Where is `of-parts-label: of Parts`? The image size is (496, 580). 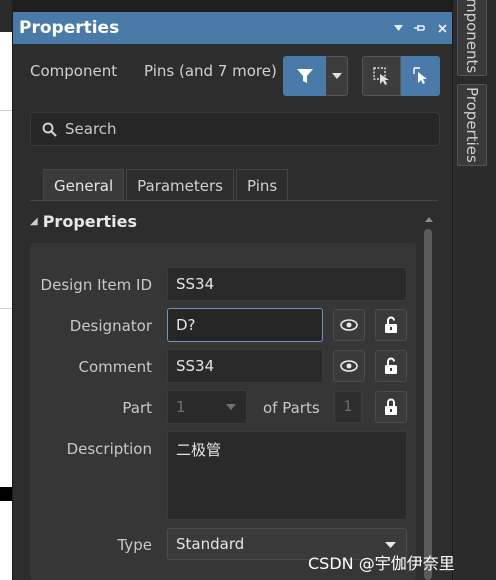
of-parts-label: of Parts is located at coordinates (291, 408).